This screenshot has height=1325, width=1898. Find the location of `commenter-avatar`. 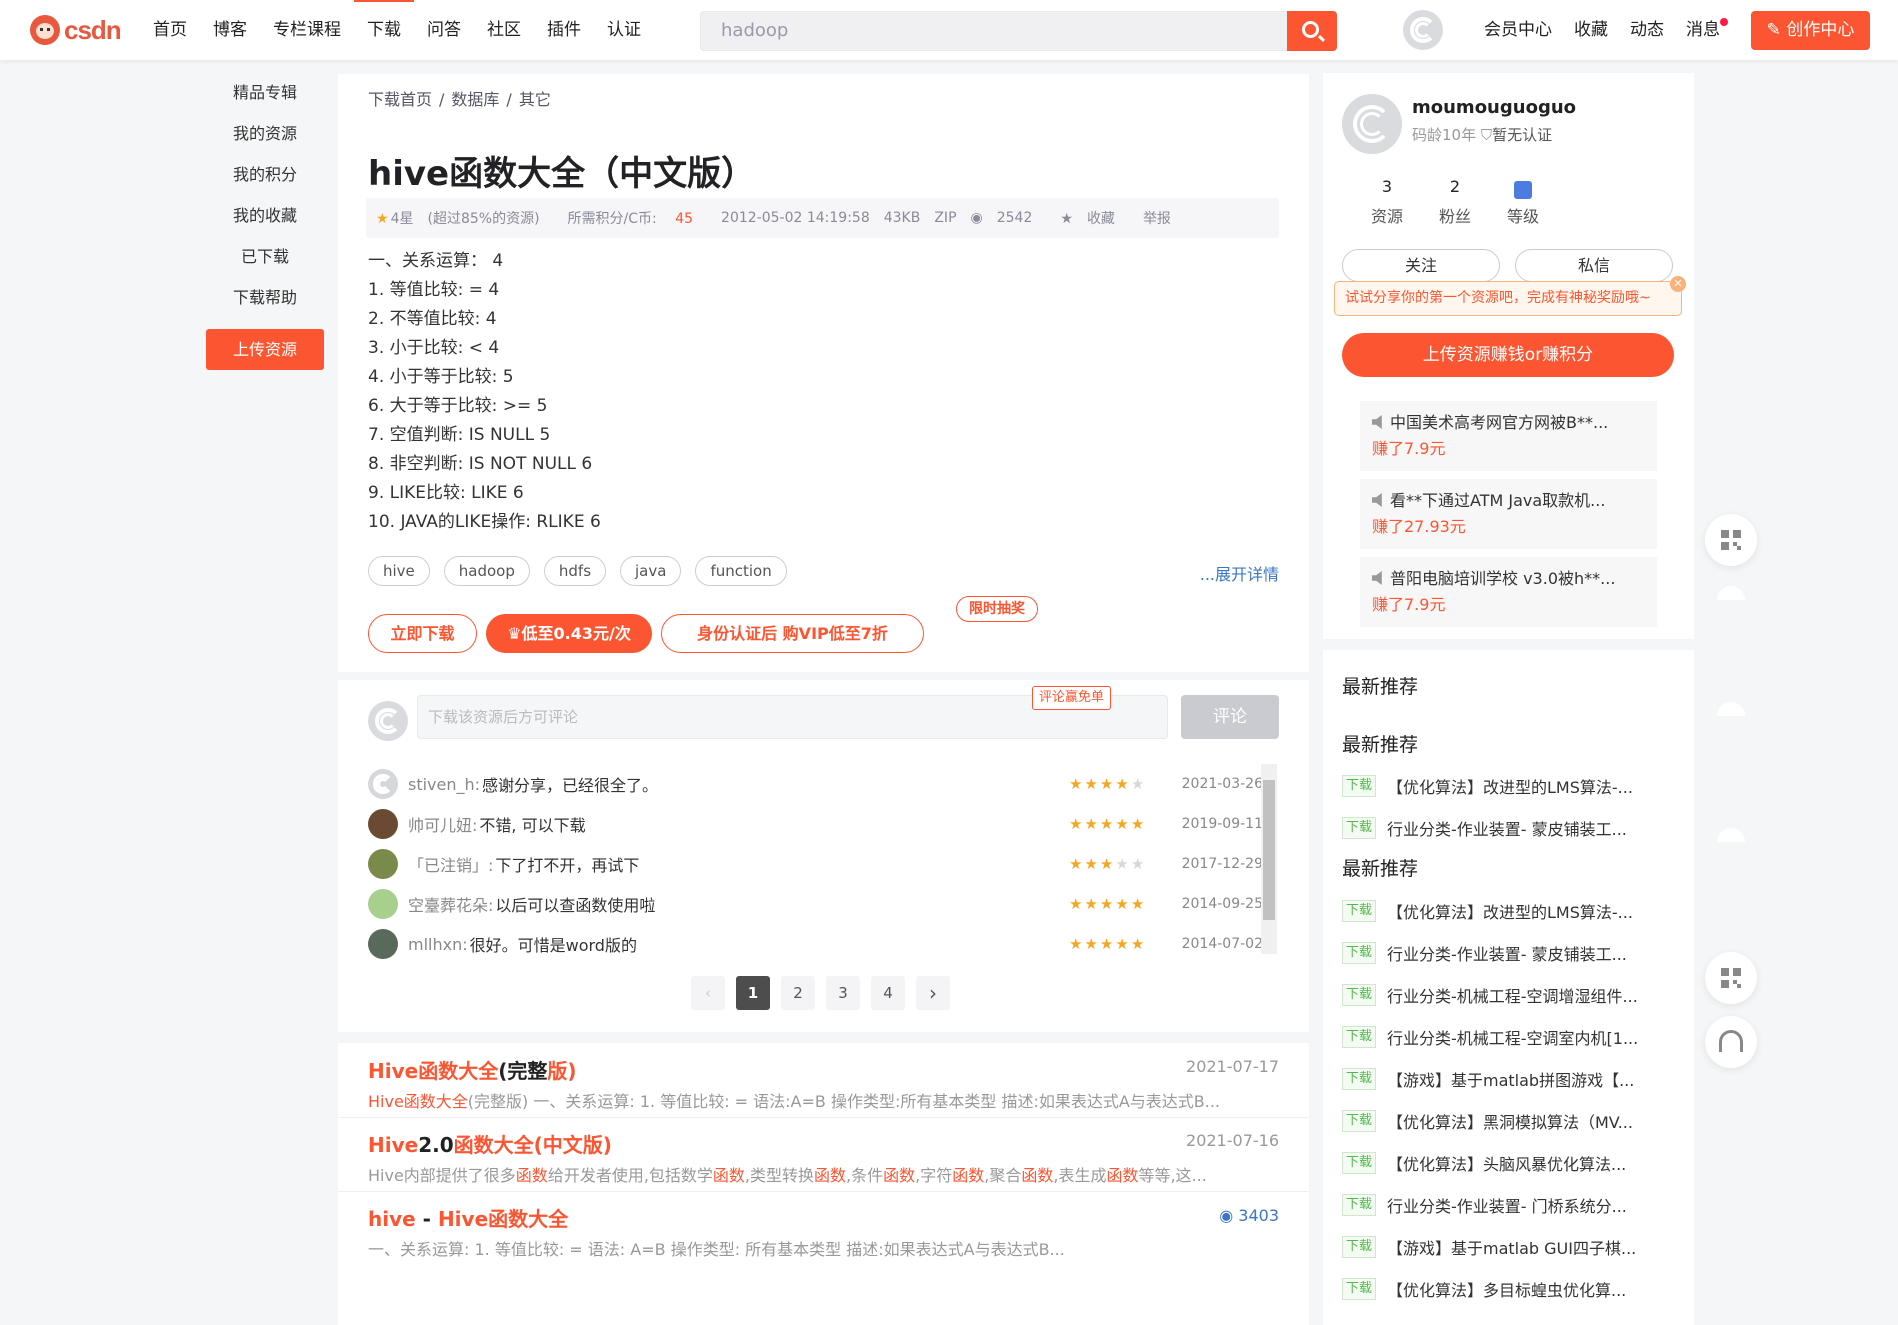

commenter-avatar is located at coordinates (388, 721).